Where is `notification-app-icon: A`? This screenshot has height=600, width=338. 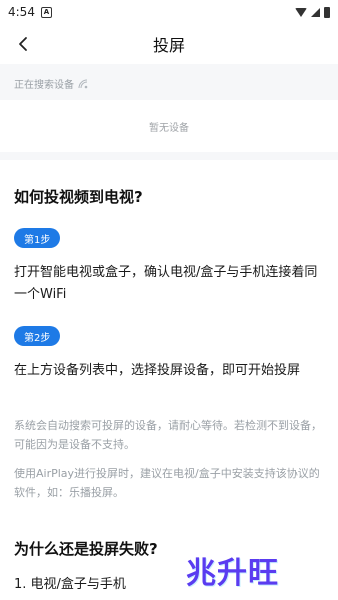 notification-app-icon: A is located at coordinates (46, 12).